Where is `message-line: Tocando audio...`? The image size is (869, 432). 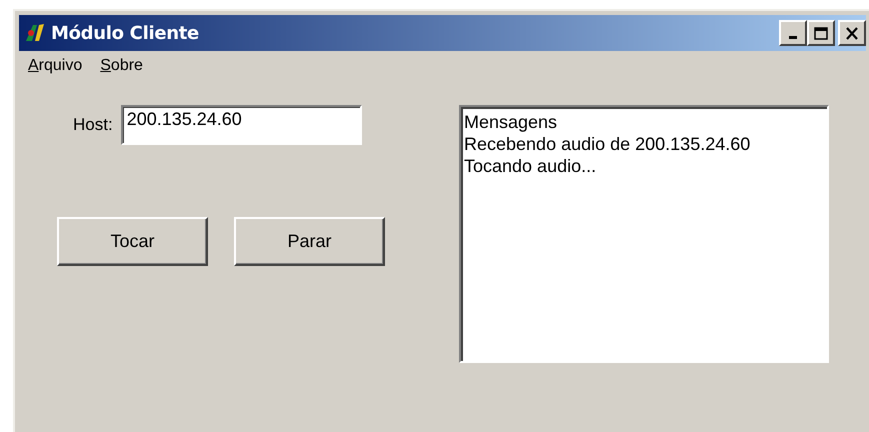
message-line: Tocando audio... is located at coordinates (531, 166).